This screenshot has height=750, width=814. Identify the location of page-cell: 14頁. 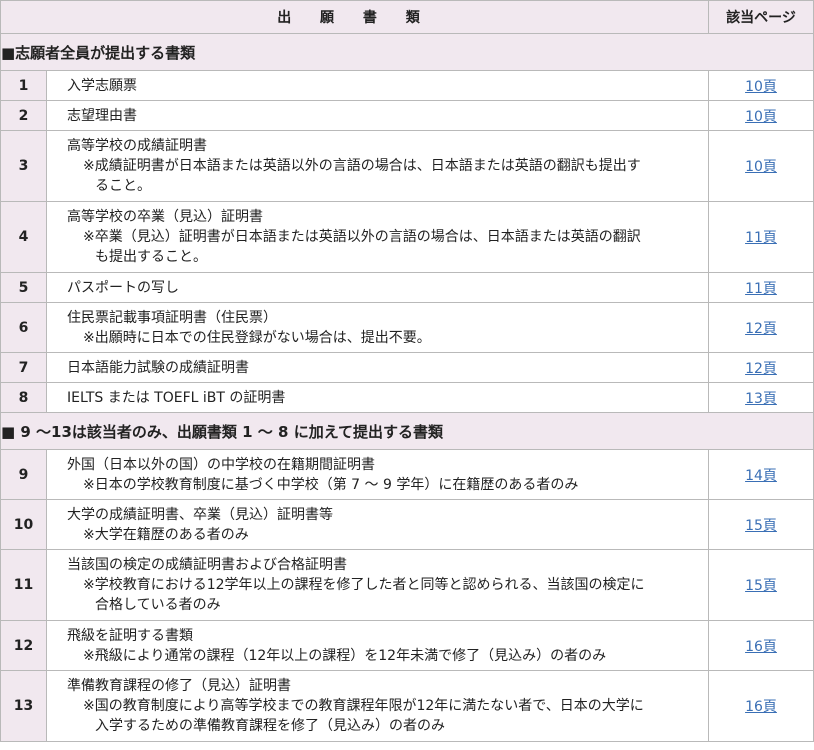
(761, 474).